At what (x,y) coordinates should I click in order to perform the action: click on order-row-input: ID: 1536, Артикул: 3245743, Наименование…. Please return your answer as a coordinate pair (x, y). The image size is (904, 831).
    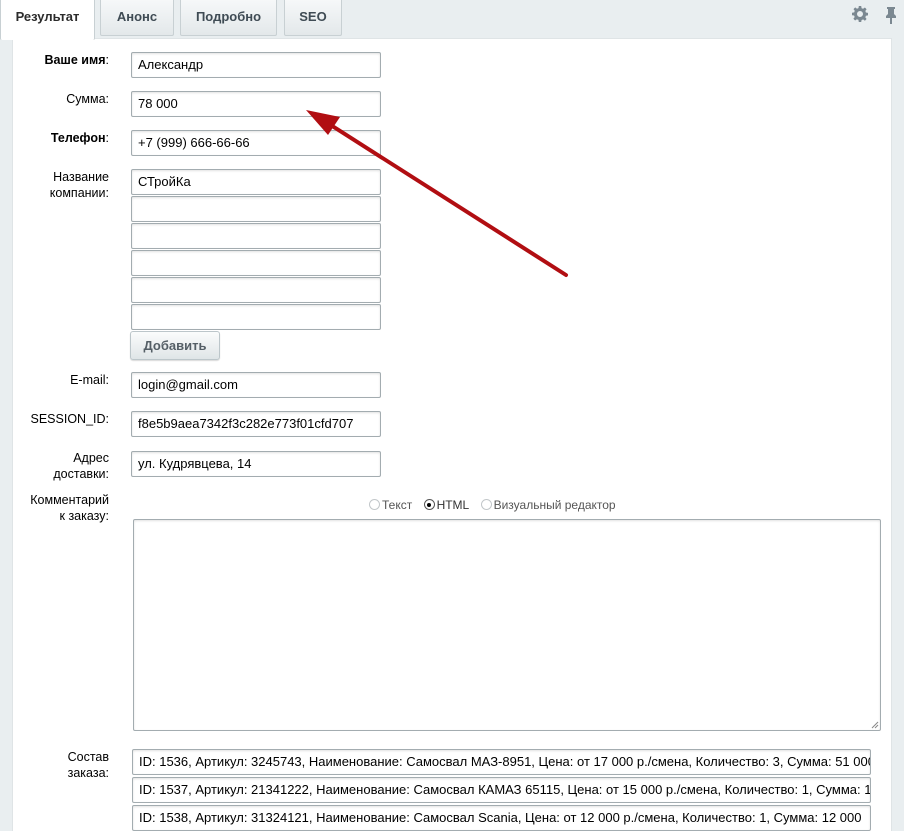
    Looking at the image, I should click on (501, 762).